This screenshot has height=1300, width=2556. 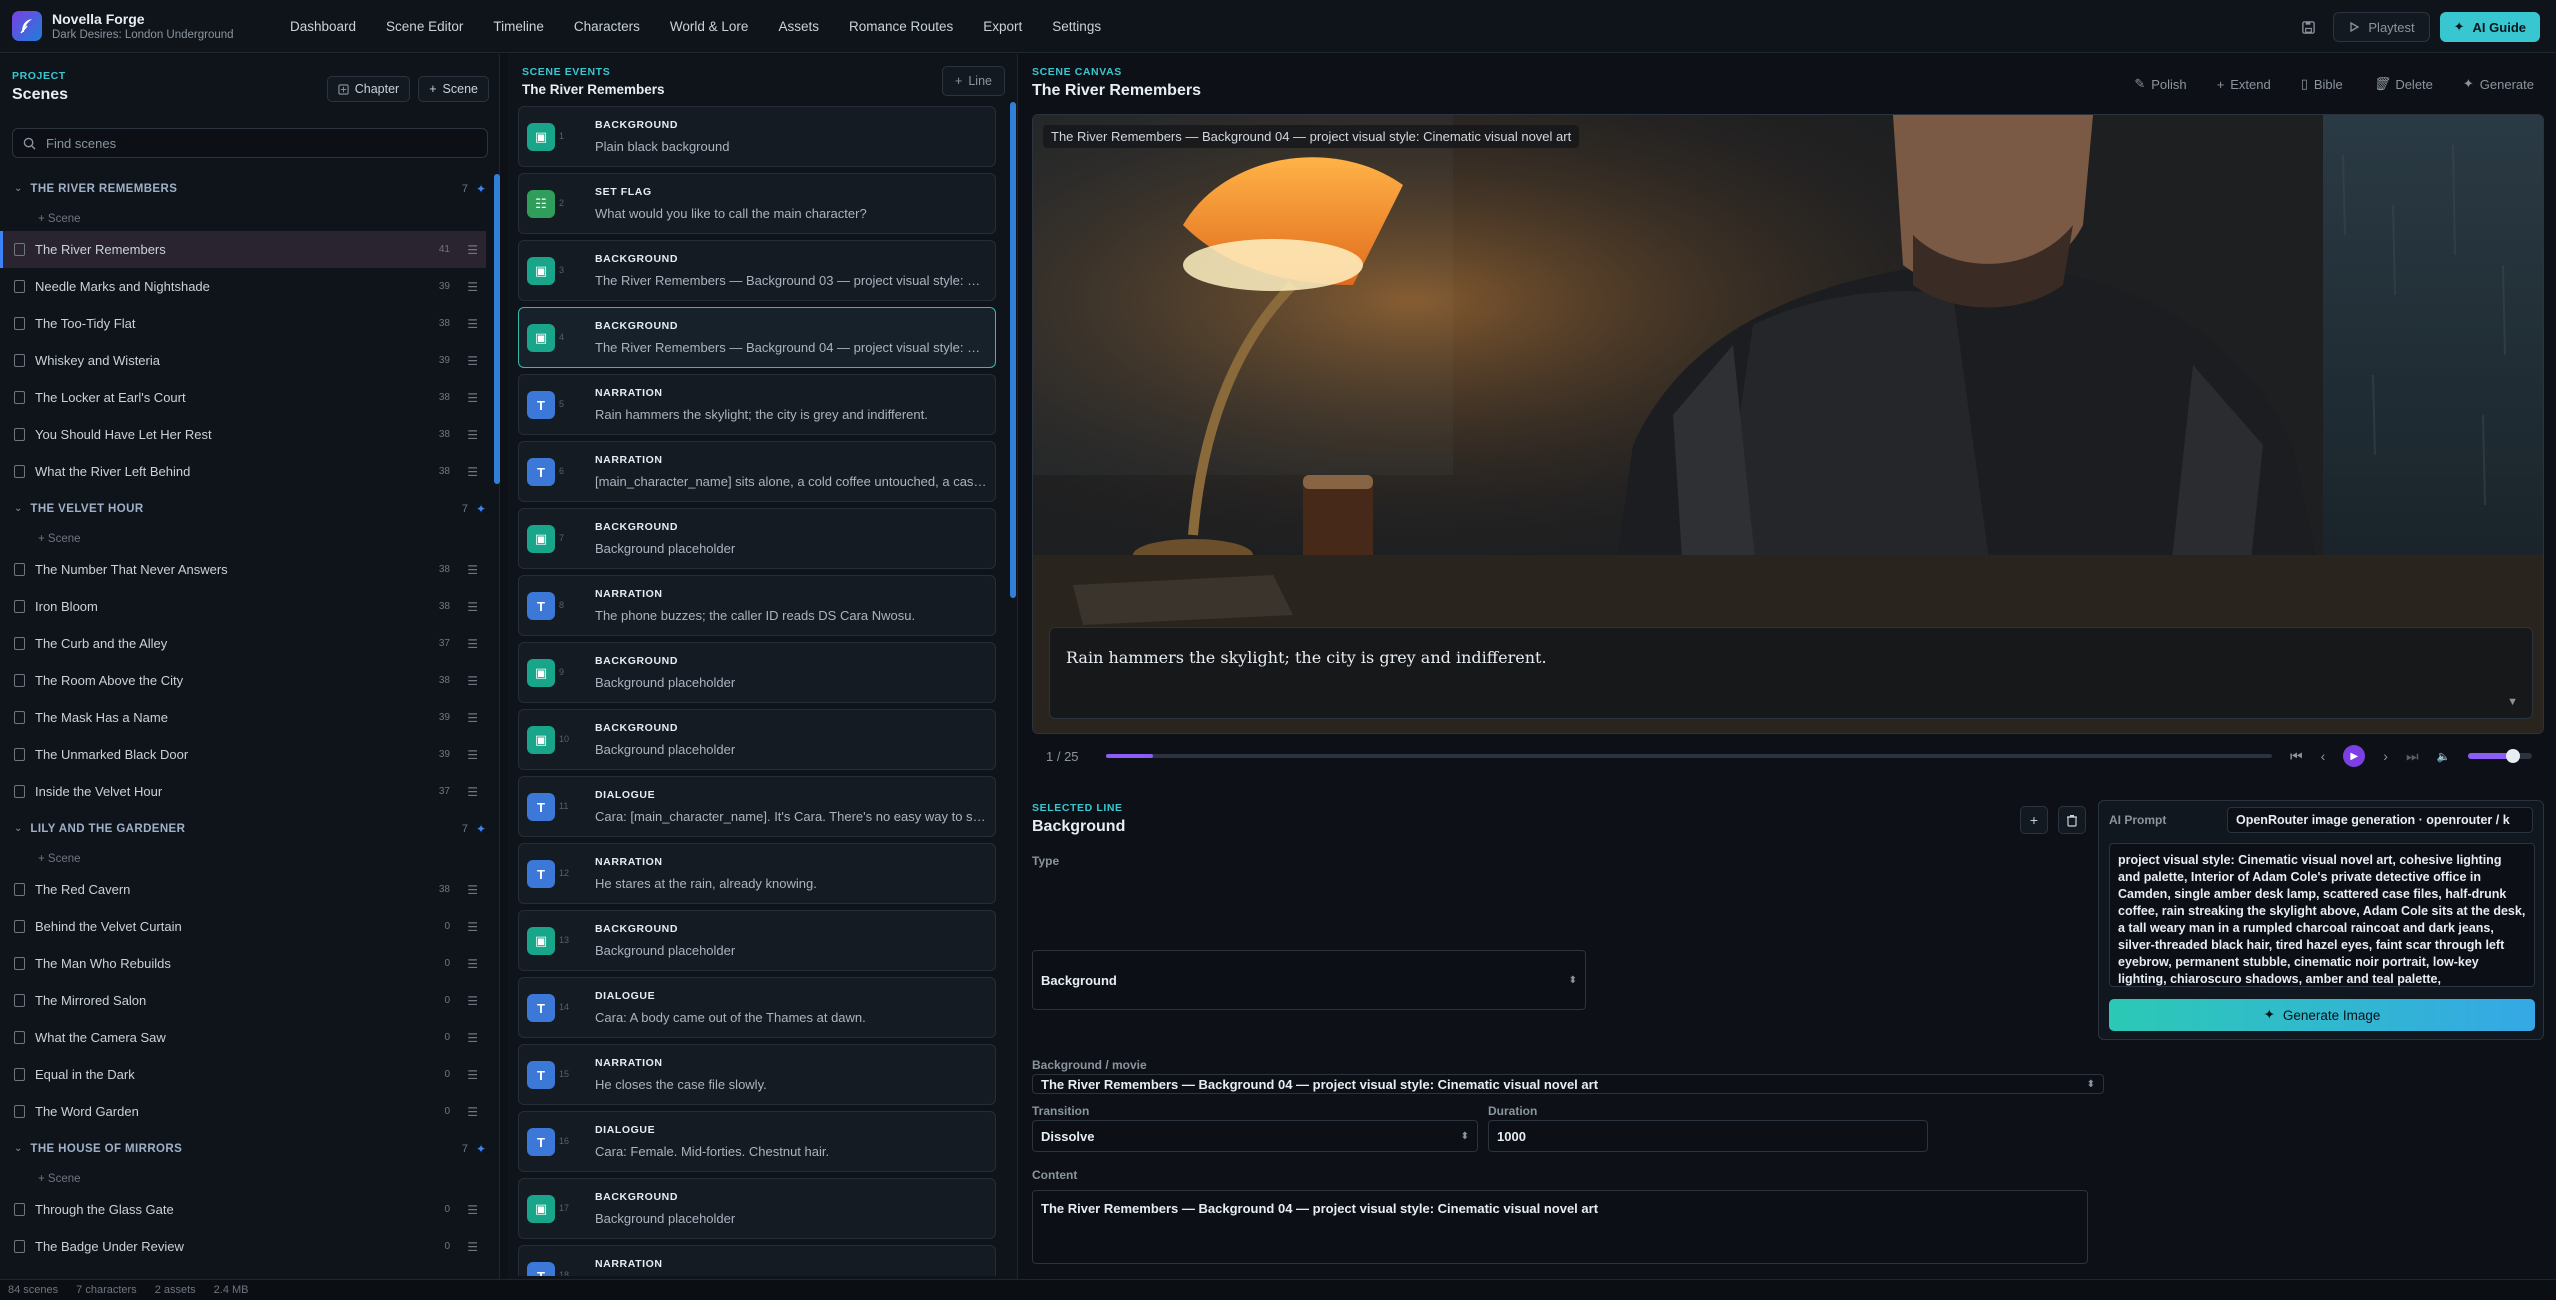 What do you see at coordinates (518, 26) in the screenshot?
I see `nav-timeline: Timeline` at bounding box center [518, 26].